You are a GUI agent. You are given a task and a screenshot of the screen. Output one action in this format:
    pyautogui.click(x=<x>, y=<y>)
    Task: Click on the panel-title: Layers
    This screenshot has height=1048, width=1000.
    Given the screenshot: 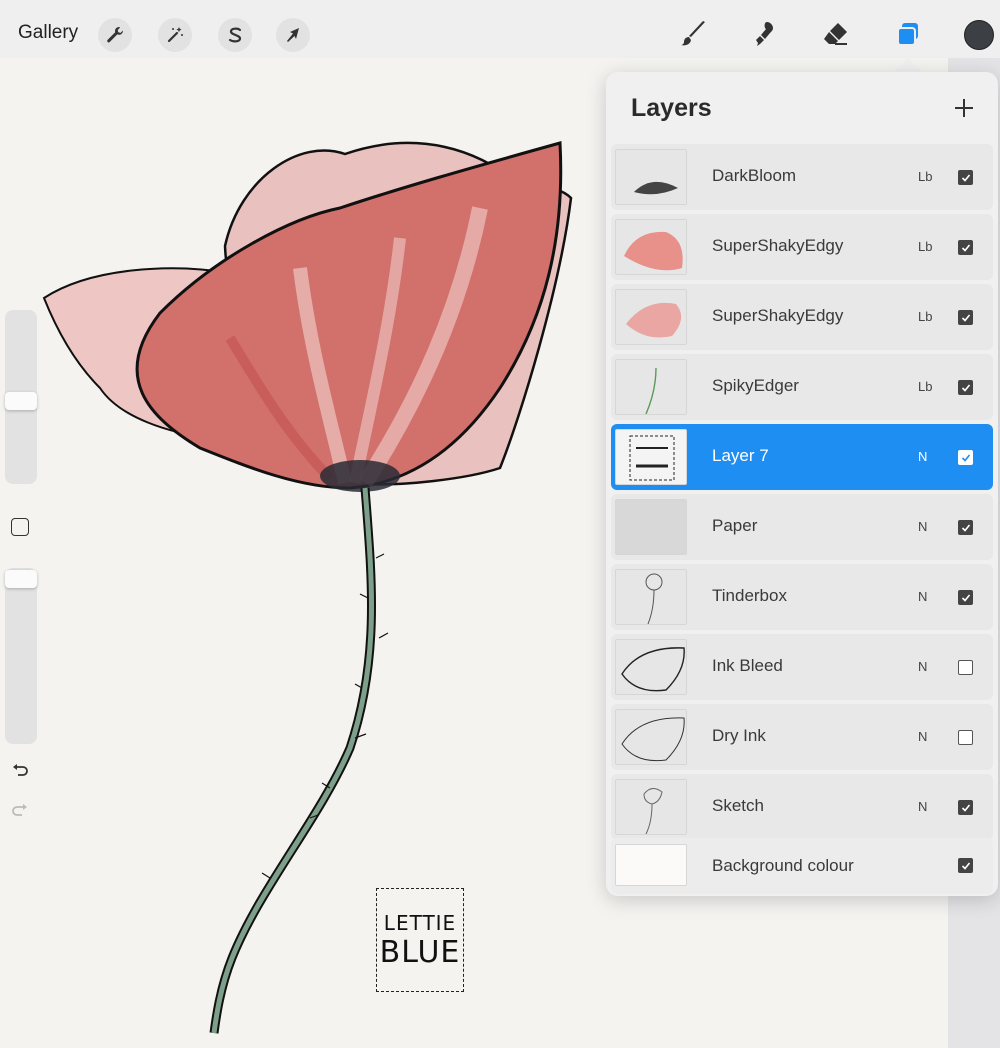 What is the action you would take?
    pyautogui.click(x=671, y=108)
    